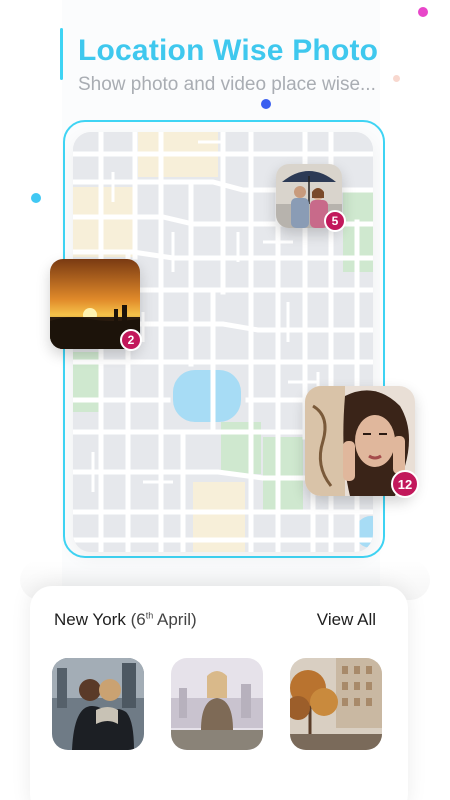  What do you see at coordinates (61, 54) in the screenshot?
I see `accent-bar` at bounding box center [61, 54].